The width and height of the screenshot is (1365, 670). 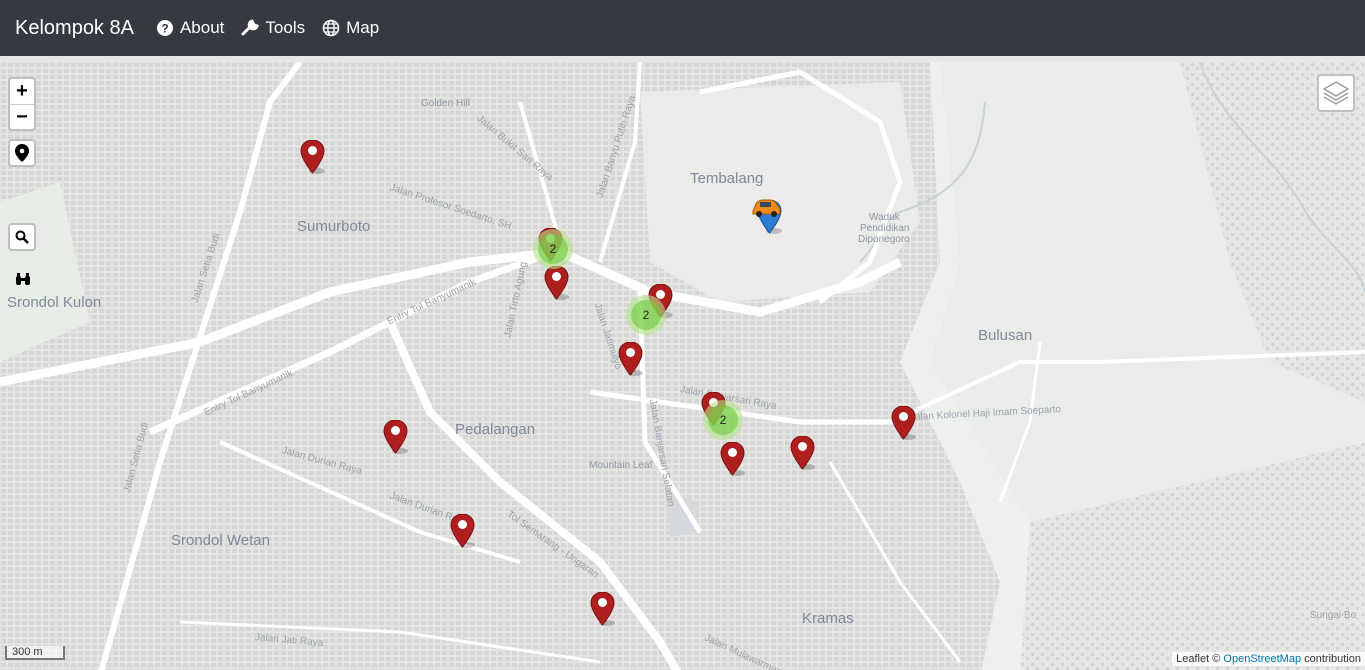 I want to click on nav-about-label: About, so click(x=202, y=27).